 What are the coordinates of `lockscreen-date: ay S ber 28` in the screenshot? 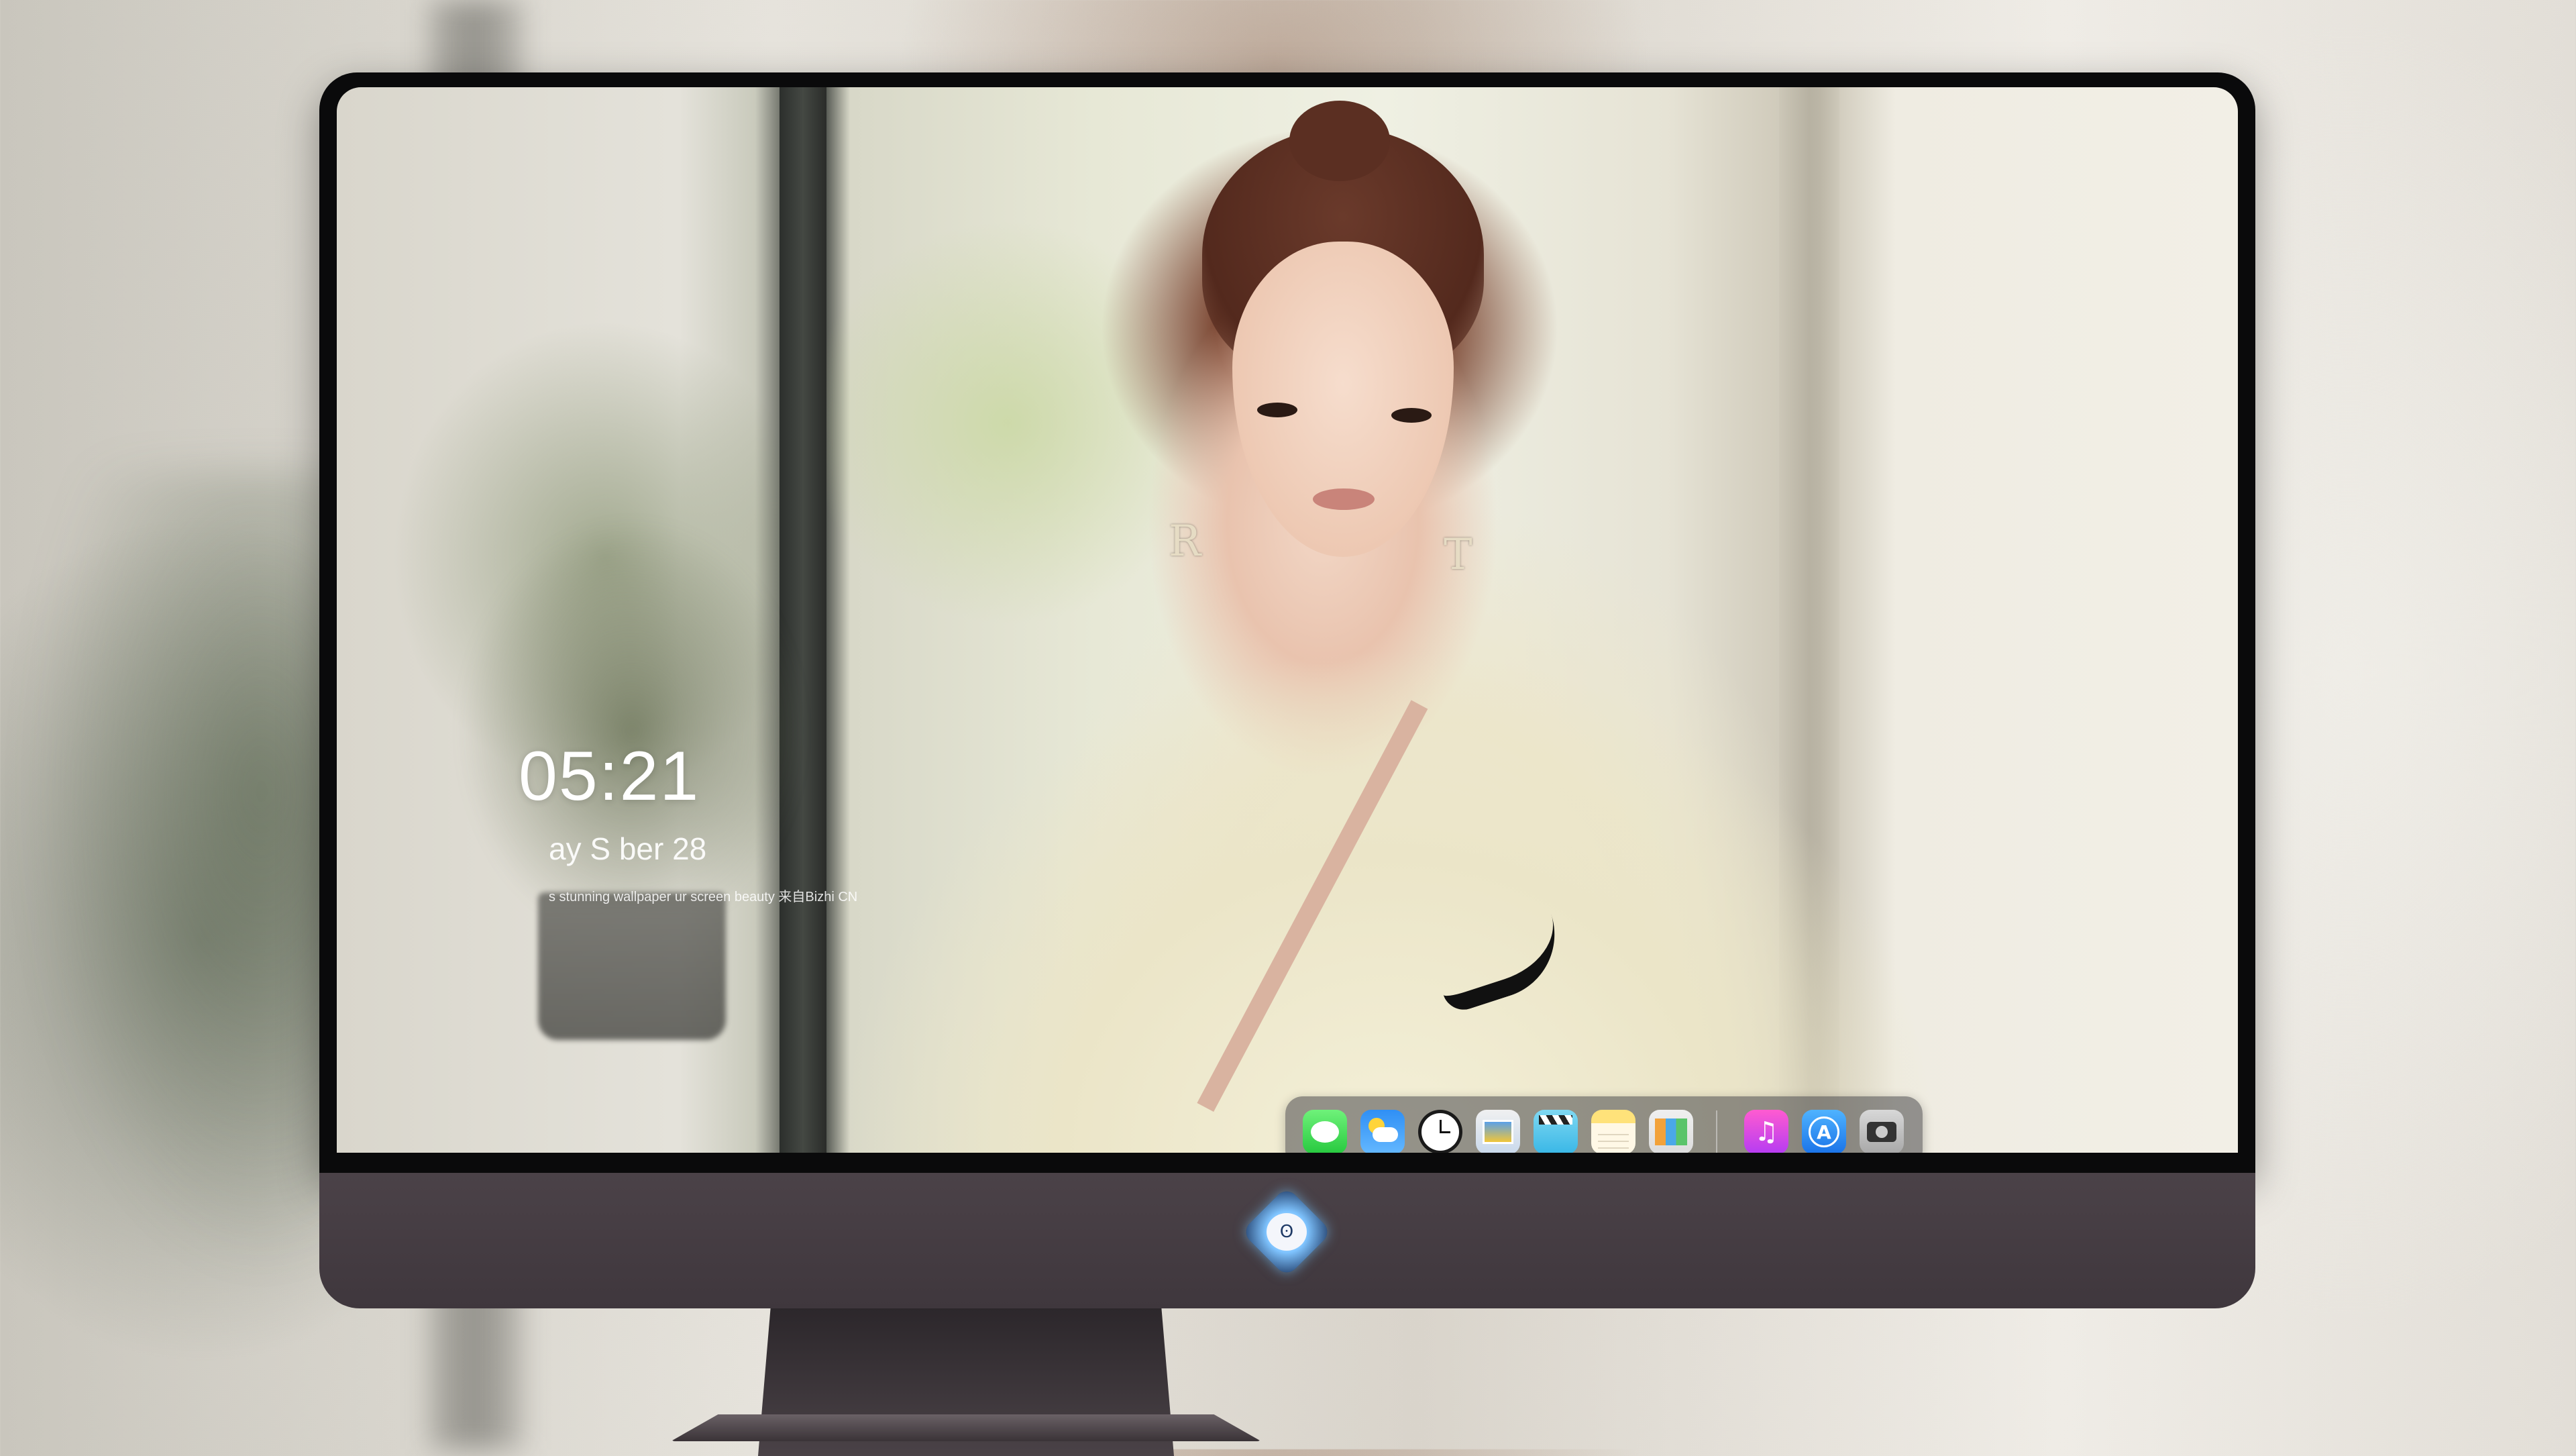 It's located at (628, 849).